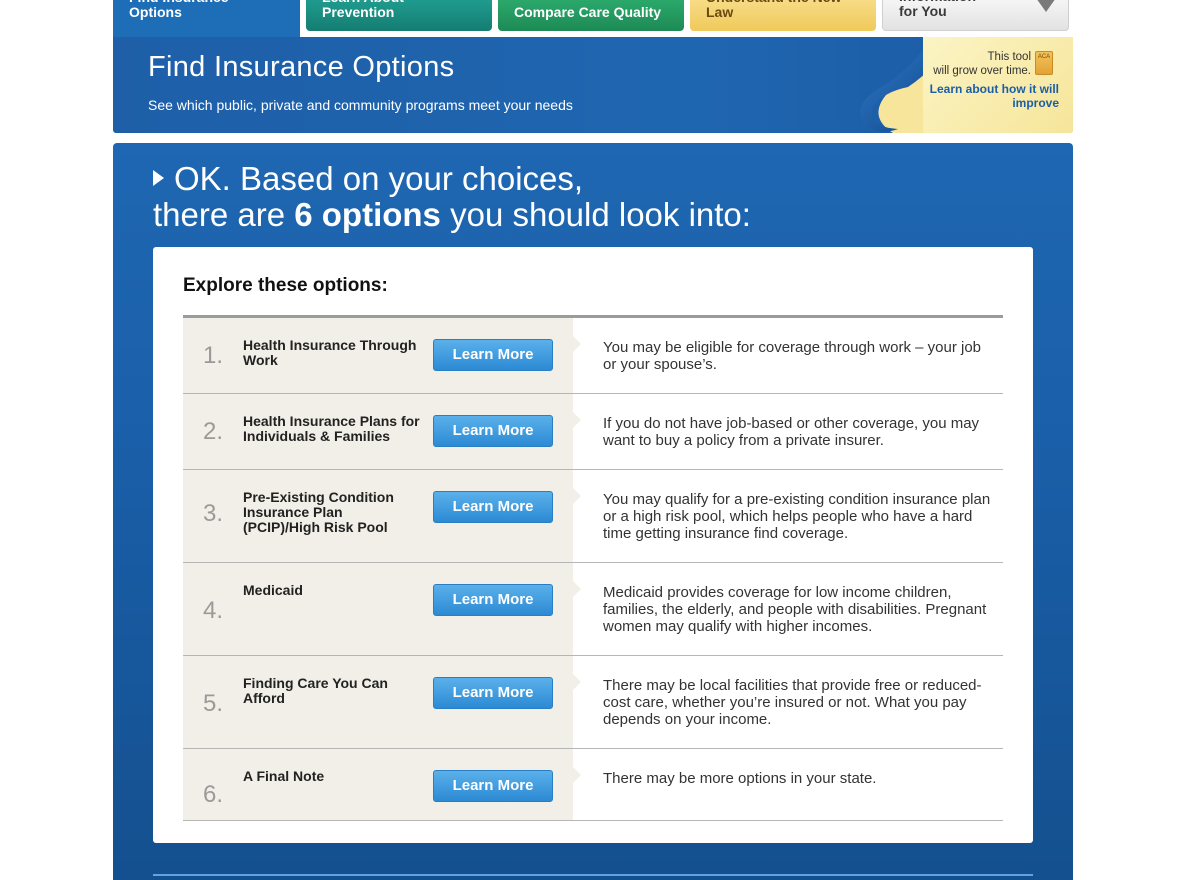 Image resolution: width=1180 pixels, height=880 pixels. I want to click on tab-information-for-you: Information for You, so click(975, 15).